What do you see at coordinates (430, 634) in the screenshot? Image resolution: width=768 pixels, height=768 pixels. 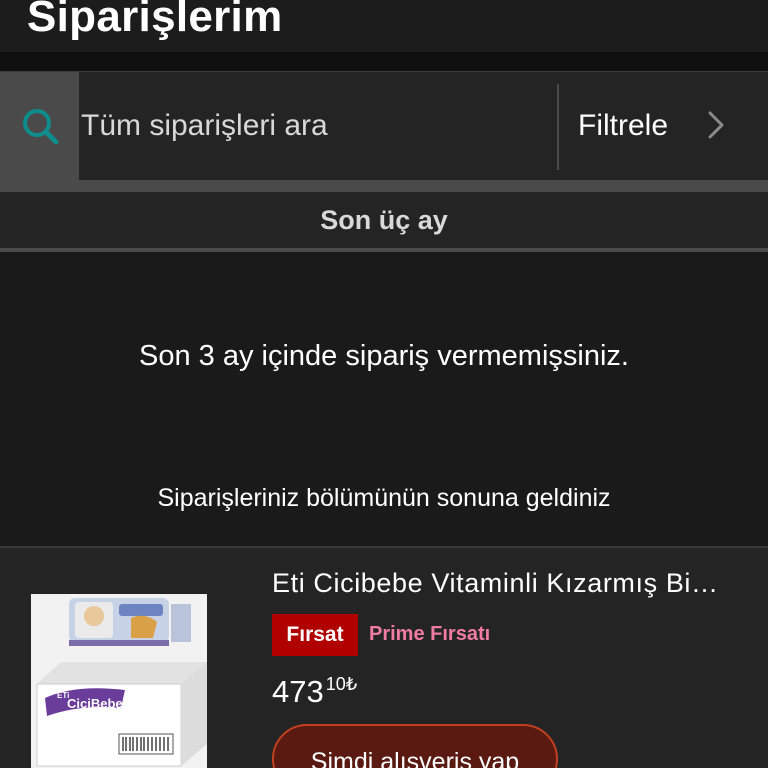 I see `prime-deal-label: Prime Fırsatı` at bounding box center [430, 634].